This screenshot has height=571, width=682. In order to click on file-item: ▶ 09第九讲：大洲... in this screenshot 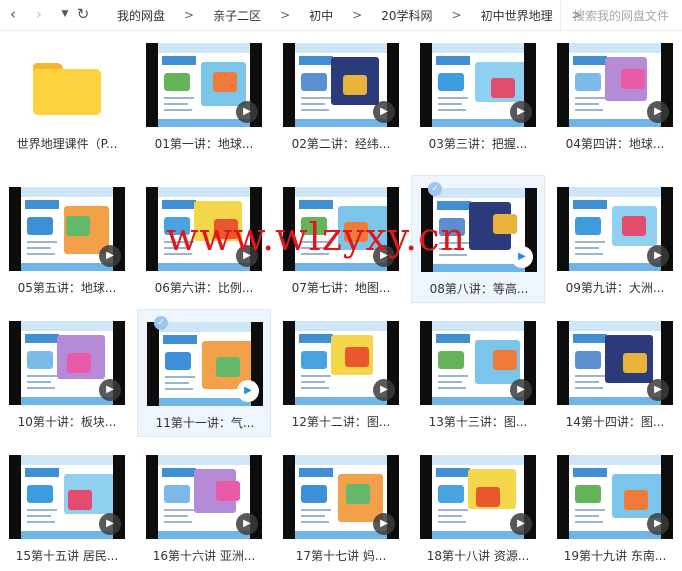, I will do `click(615, 239)`.